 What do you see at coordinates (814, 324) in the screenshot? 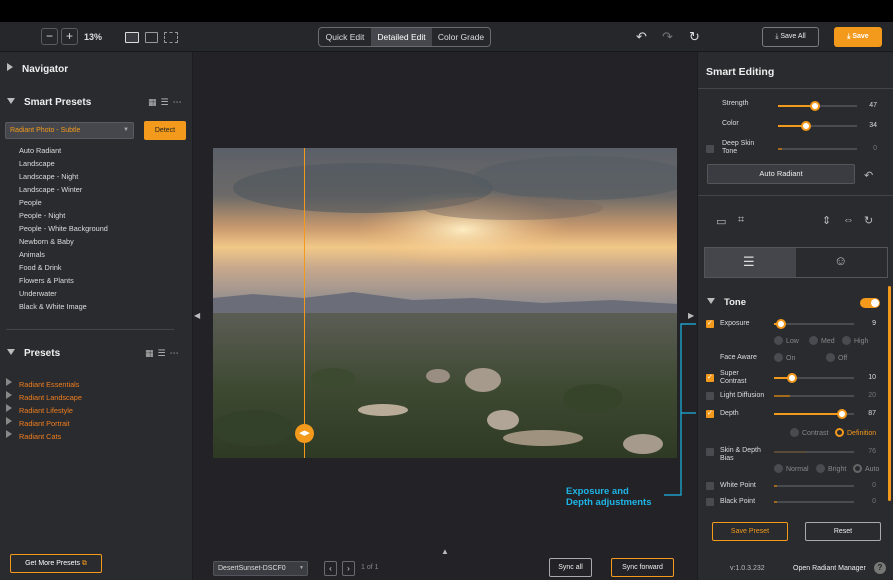
I see `exposure-slider` at bounding box center [814, 324].